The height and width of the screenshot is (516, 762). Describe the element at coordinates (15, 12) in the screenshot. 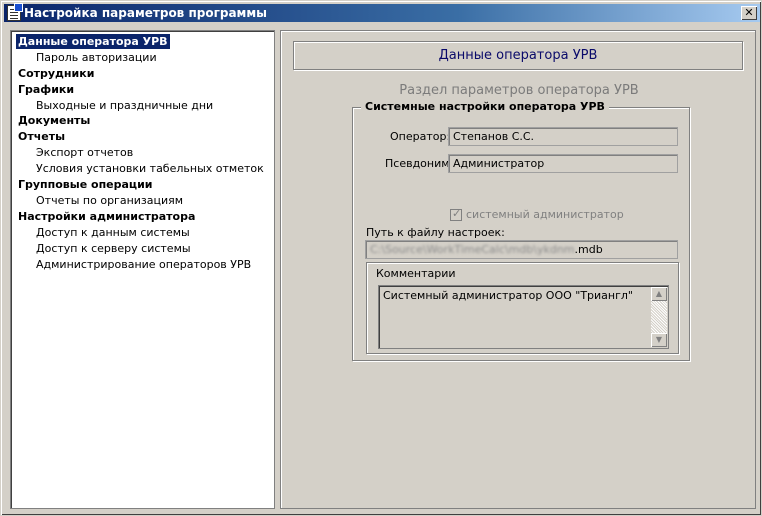

I see `app-icon` at that location.